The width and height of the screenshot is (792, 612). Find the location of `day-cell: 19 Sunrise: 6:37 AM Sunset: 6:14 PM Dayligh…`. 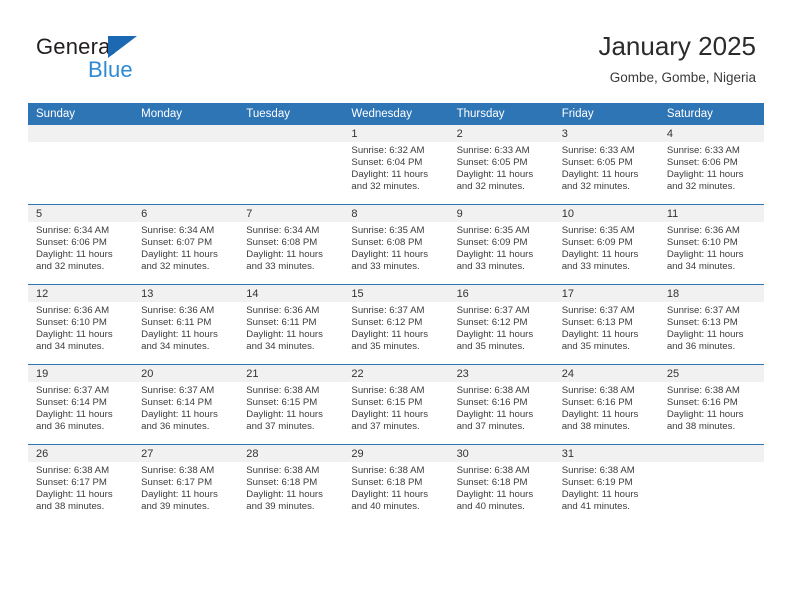

day-cell: 19 Sunrise: 6:37 AM Sunset: 6:14 PM Dayligh… is located at coordinates (81, 404).